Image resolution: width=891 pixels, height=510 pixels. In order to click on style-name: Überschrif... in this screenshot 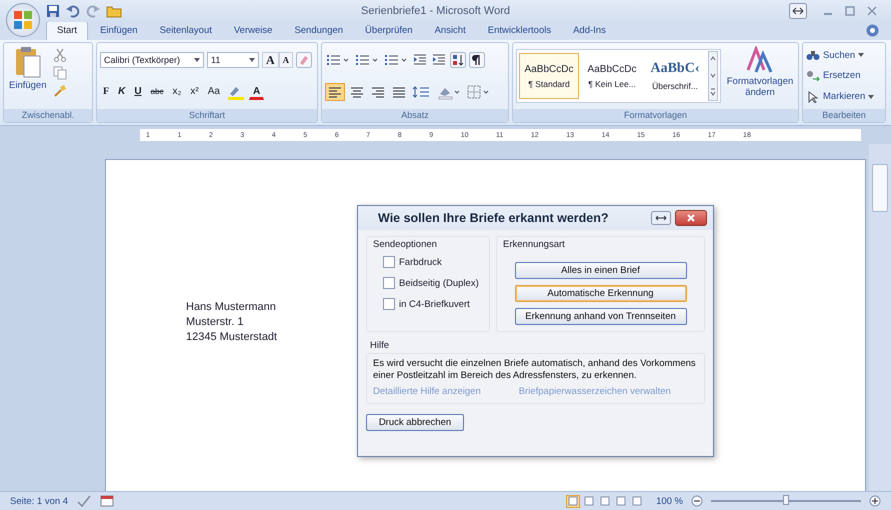, I will do `click(675, 86)`.